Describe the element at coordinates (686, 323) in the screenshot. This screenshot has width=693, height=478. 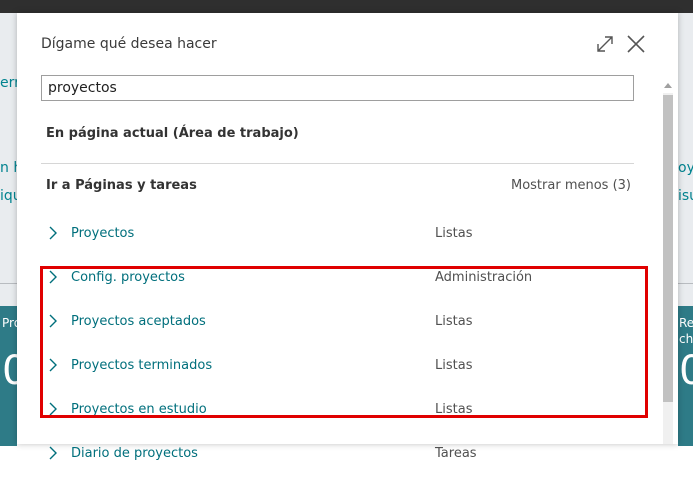
I see `tile-label: Reje` at that location.